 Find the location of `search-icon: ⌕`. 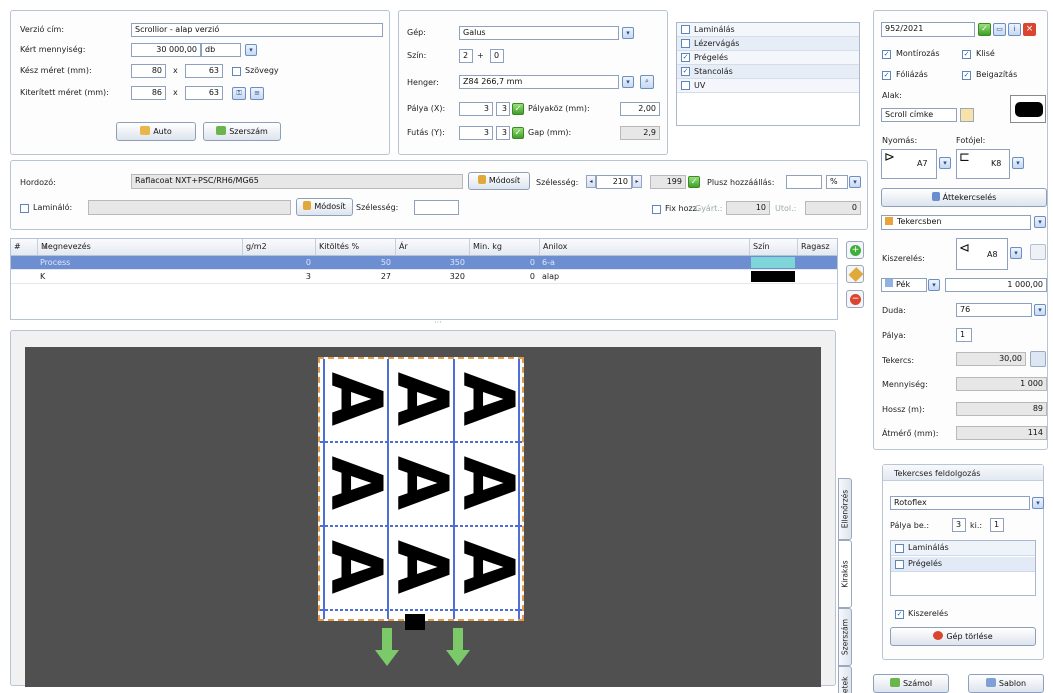

search-icon: ⌕ is located at coordinates (647, 82).